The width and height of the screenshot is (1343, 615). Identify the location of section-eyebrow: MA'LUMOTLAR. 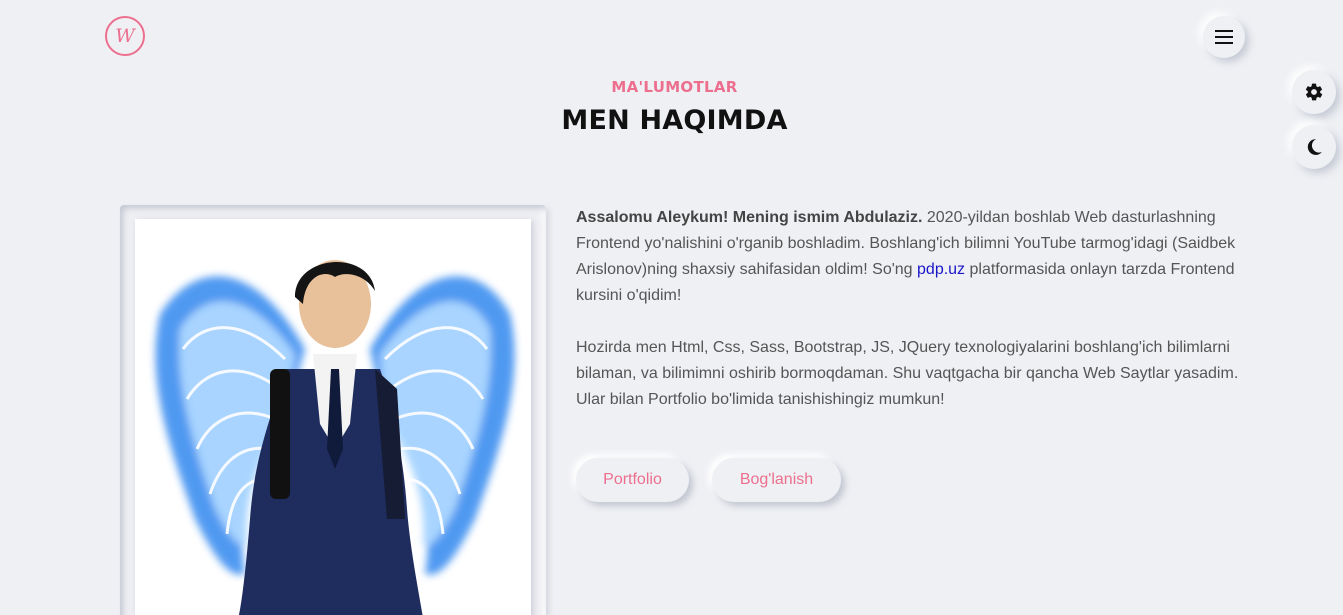
(674, 87).